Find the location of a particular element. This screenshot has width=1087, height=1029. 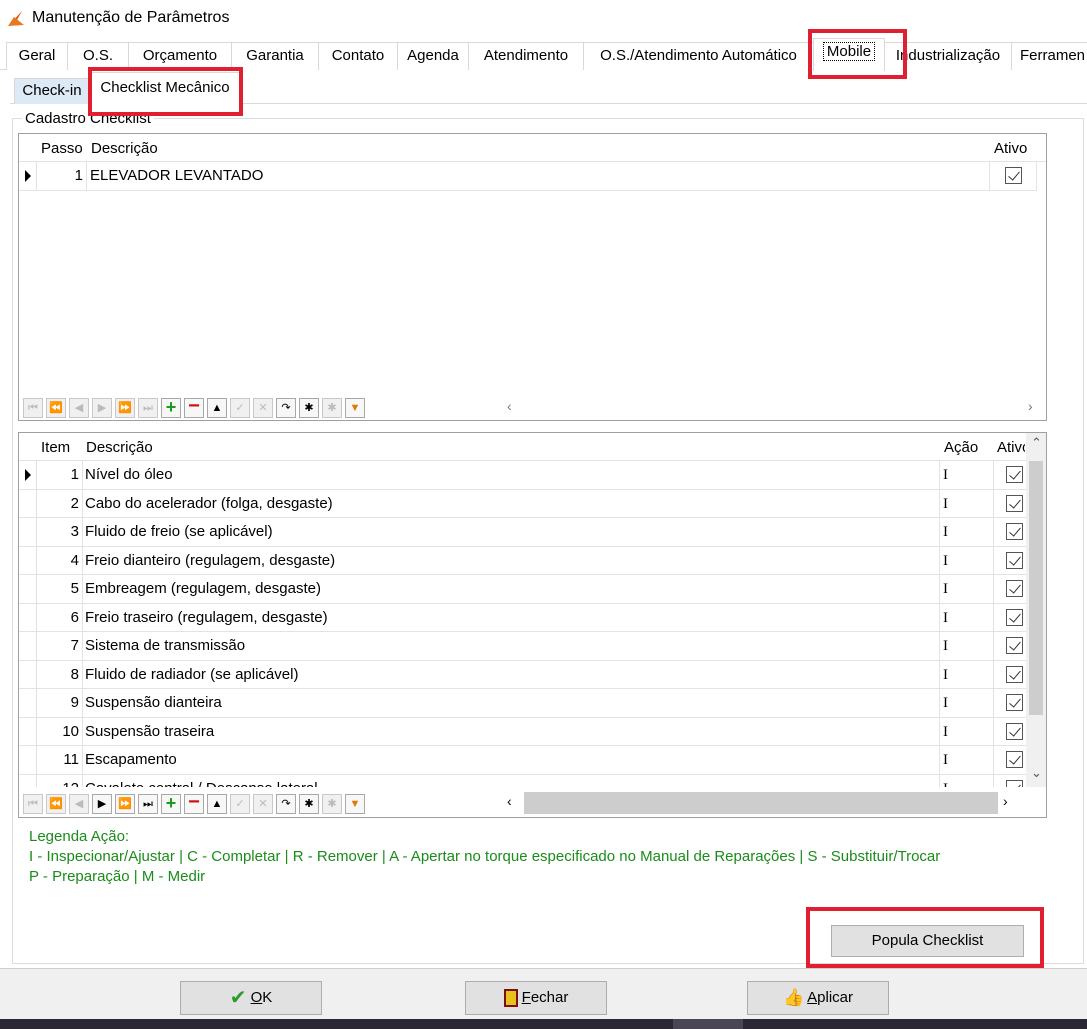

vscroll-thumb is located at coordinates (1036, 588).